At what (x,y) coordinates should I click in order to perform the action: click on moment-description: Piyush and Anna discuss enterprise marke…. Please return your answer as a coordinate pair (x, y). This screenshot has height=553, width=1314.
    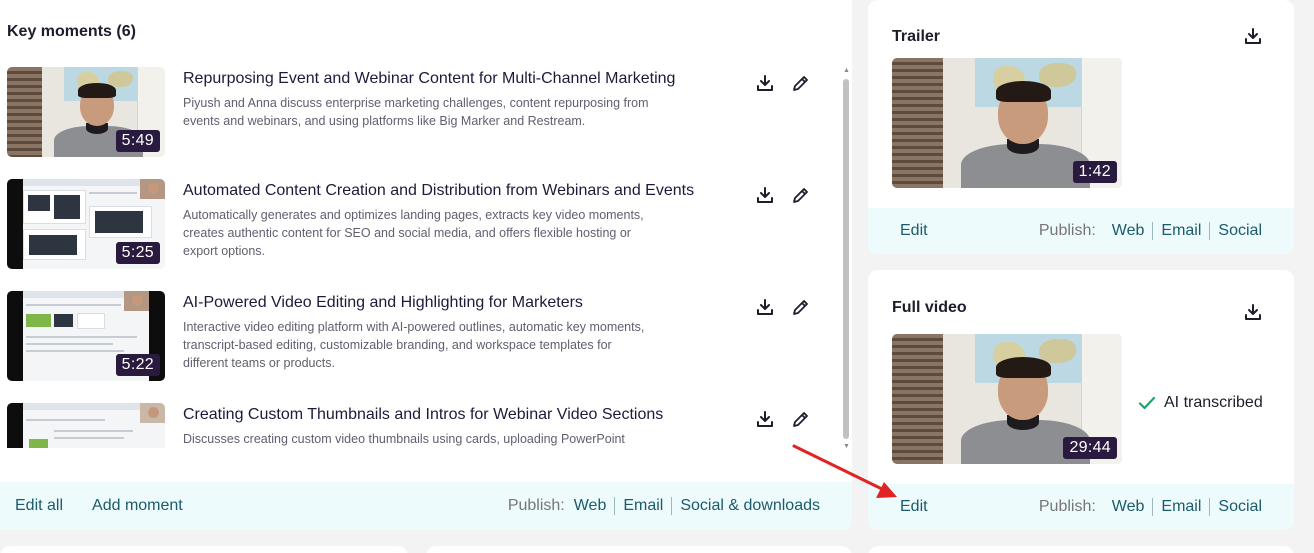
    Looking at the image, I should click on (416, 112).